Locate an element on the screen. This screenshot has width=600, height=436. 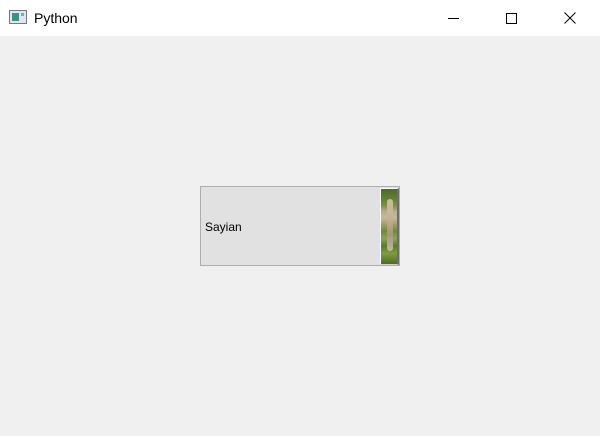
app-icon-pane is located at coordinates (15, 17).